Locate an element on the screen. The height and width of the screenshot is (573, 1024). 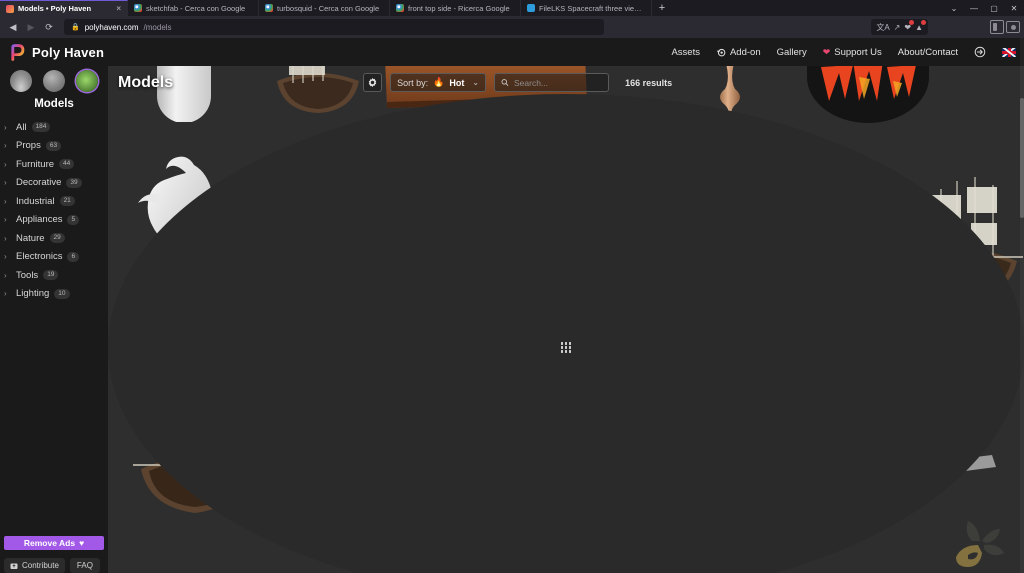
alert-ext-icon: ▲ is located at coordinates (920, 25).